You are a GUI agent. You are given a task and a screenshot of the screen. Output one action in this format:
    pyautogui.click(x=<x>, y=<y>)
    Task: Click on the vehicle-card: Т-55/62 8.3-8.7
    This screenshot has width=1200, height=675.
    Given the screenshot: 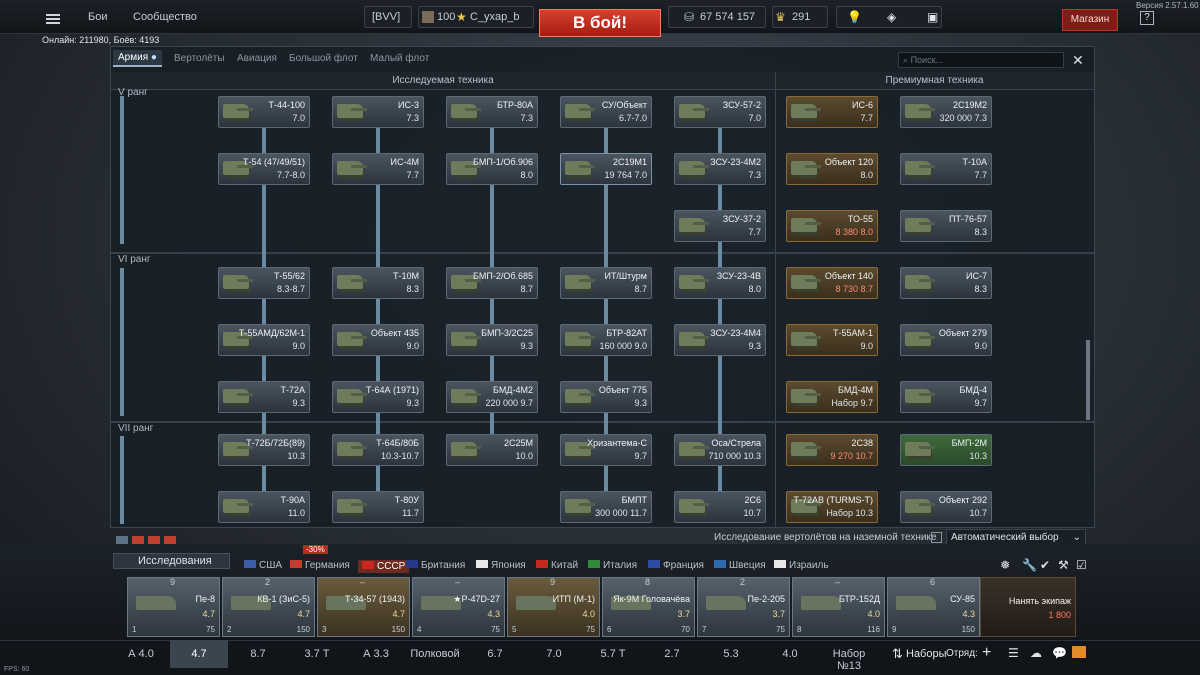 What is the action you would take?
    pyautogui.click(x=264, y=283)
    